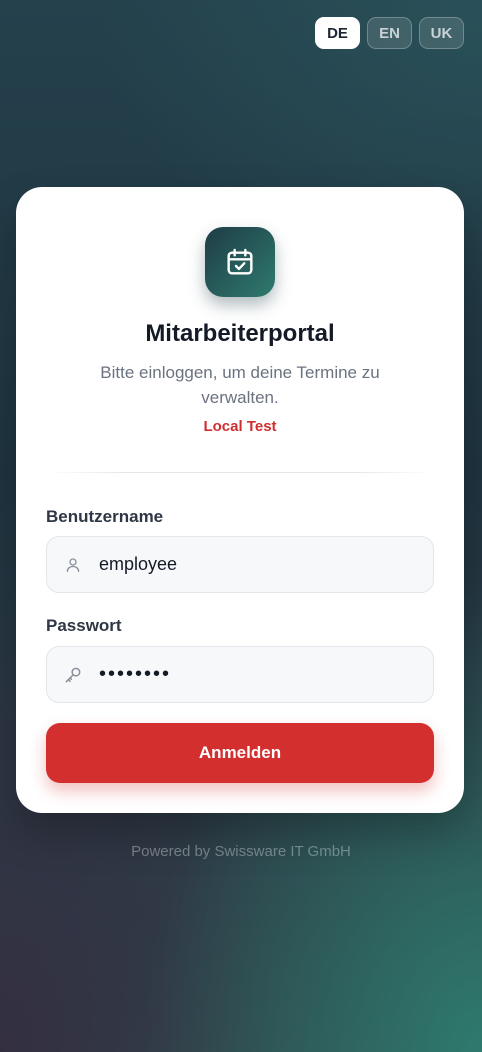 Image resolution: width=482 pixels, height=1052 pixels. Describe the element at coordinates (241, 851) in the screenshot. I see `footer-credit: Powered by Swissware IT GmbH` at that location.